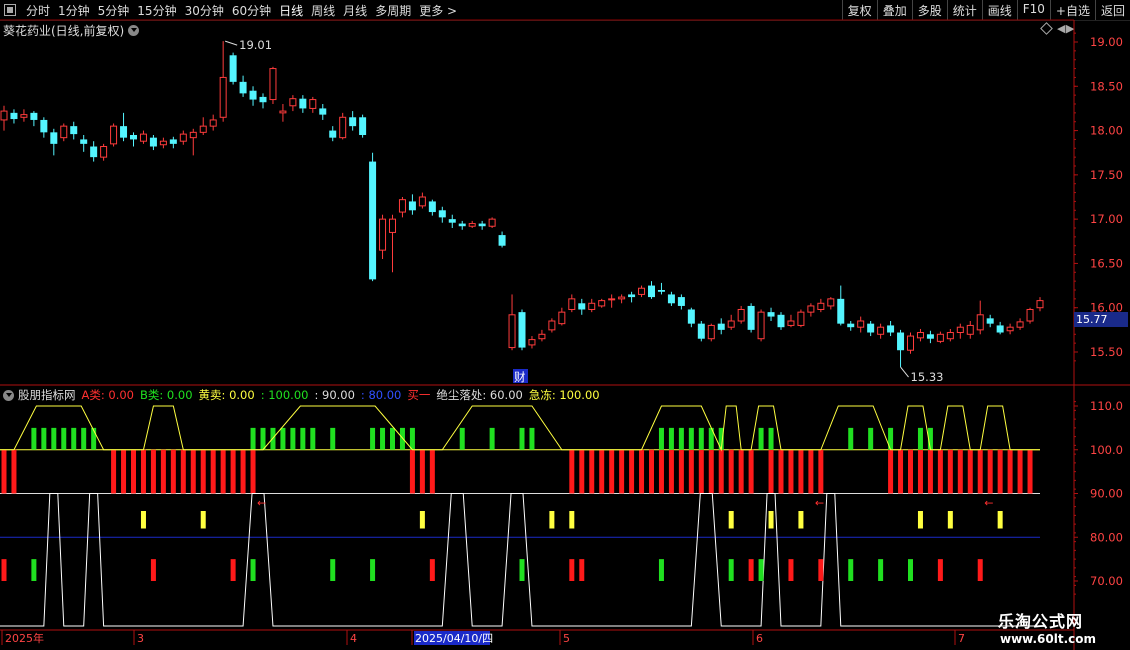 Image resolution: width=1130 pixels, height=650 pixels. Describe the element at coordinates (1106, 219) in the screenshot. I see `price-label: 17.00` at that location.